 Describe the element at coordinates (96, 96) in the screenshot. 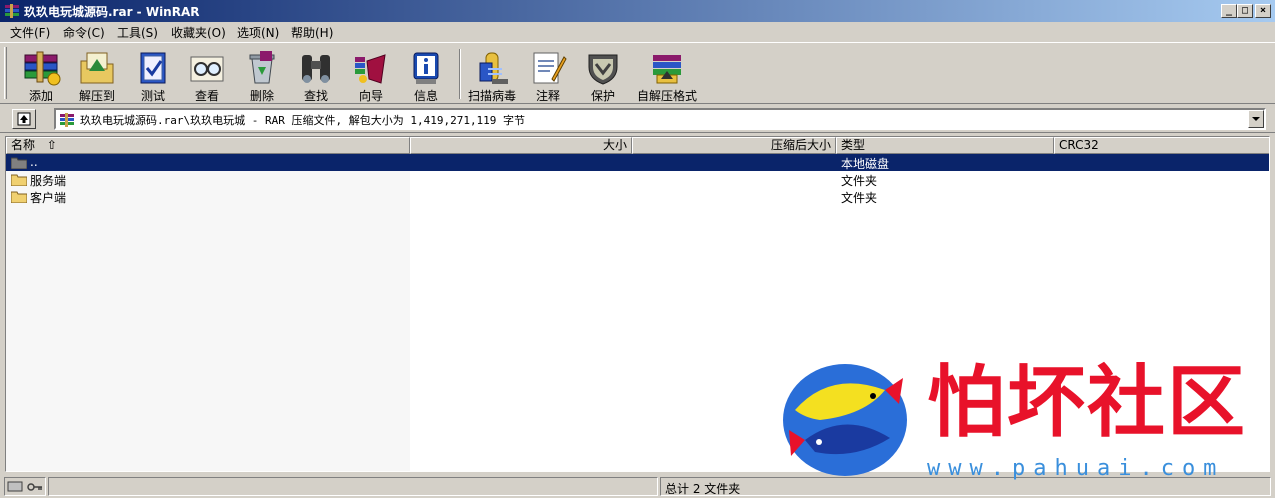

I see `extract-to-label: 解压到` at that location.